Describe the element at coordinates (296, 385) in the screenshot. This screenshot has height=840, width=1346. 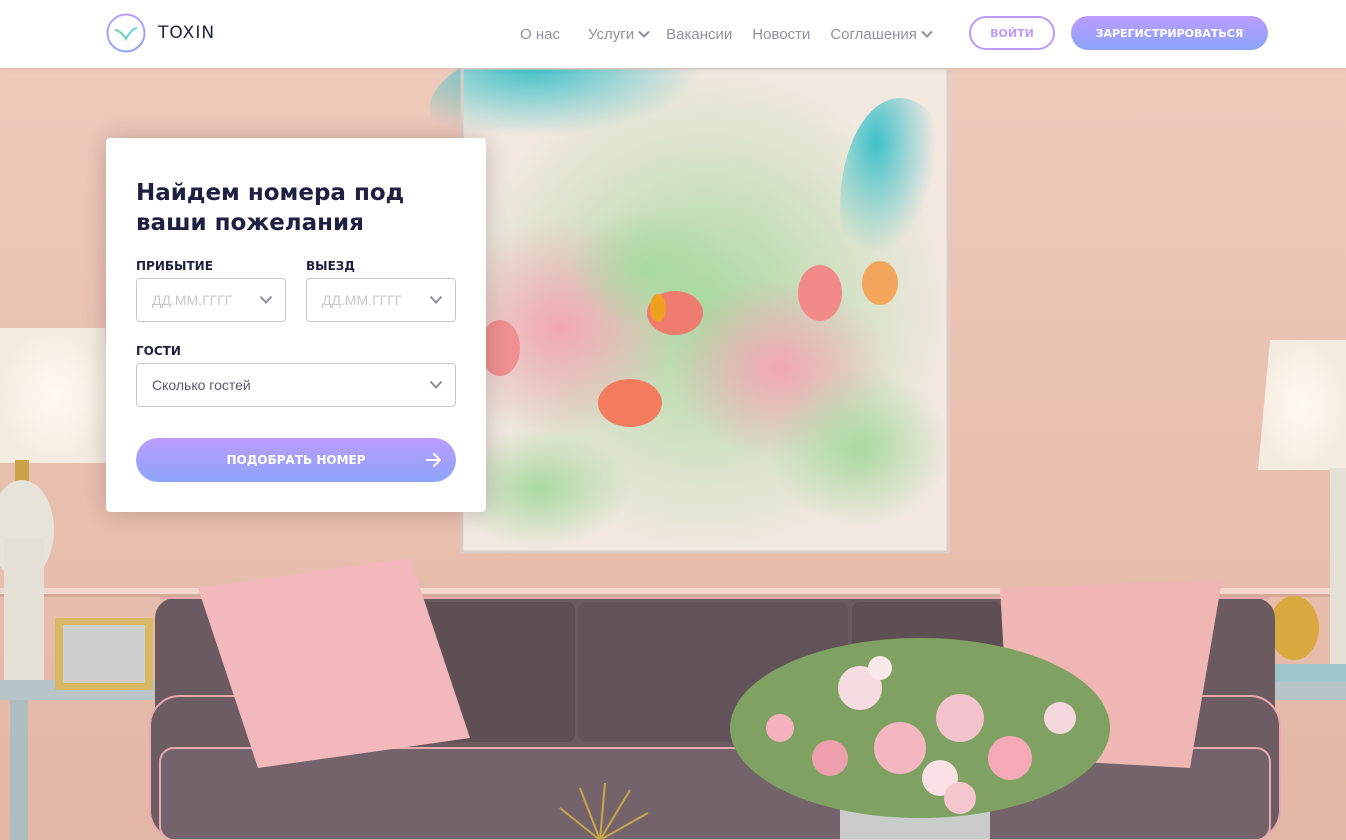
I see `guests-dropdown: Сколько гостей` at that location.